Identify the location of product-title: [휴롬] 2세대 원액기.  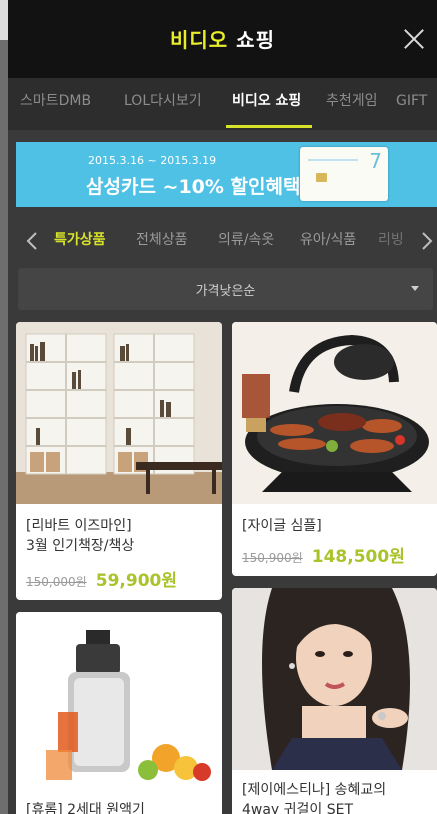
(85, 807).